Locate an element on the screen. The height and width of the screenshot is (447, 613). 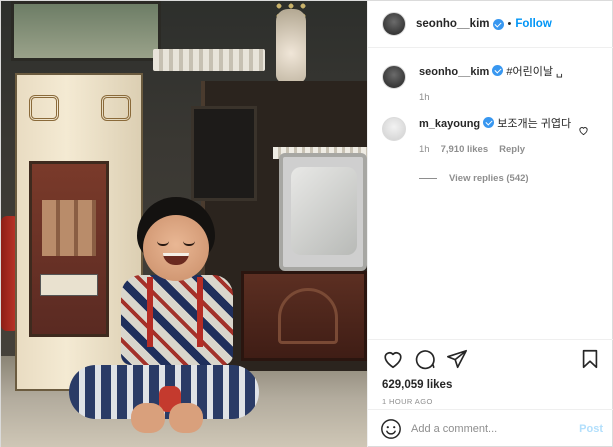
caption-row: seonho__kim #어린이날 ␣ 1h is located at coordinates (491, 85).